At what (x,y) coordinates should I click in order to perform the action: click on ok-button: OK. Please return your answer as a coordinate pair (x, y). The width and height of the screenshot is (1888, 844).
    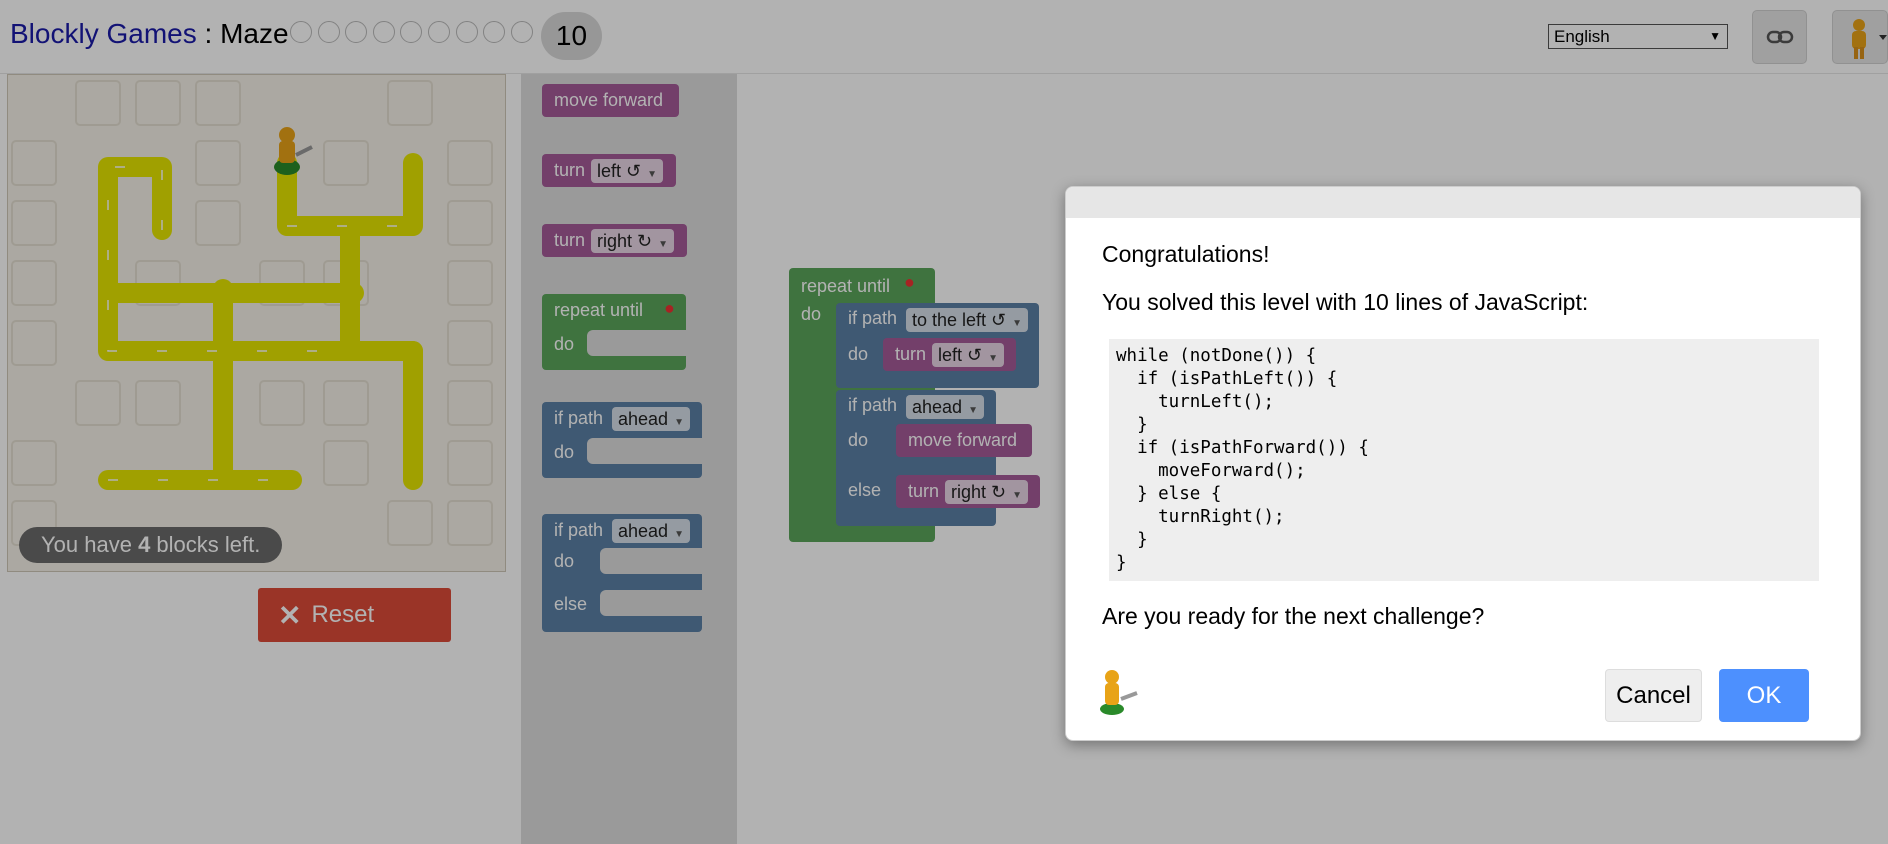
    Looking at the image, I should click on (1764, 695).